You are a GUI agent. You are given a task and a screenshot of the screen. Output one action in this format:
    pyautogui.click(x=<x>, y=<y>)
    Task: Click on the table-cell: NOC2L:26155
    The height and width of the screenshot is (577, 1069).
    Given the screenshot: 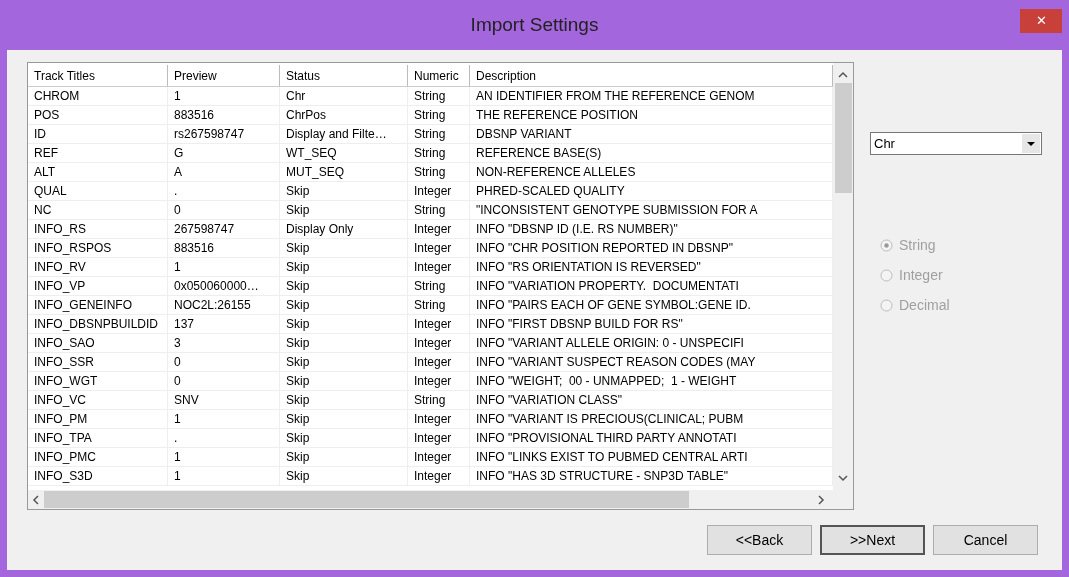 What is the action you would take?
    pyautogui.click(x=224, y=305)
    